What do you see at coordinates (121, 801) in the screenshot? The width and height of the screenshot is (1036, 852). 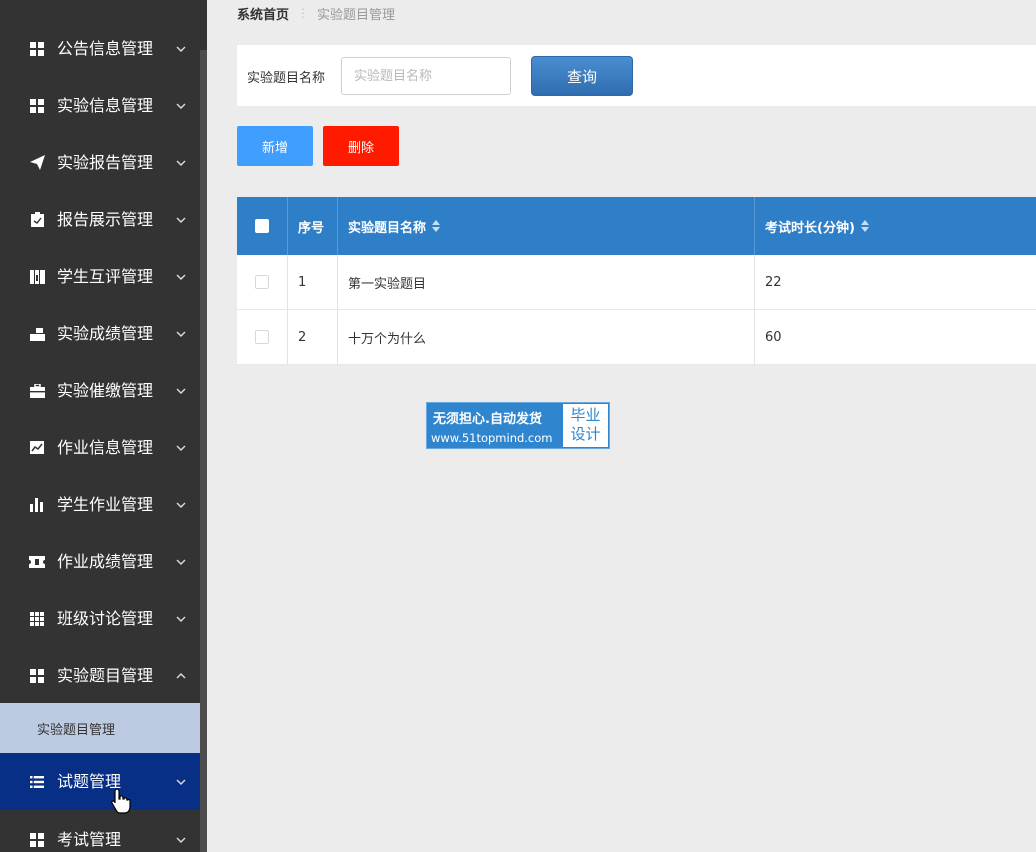 I see `hand-cursor-icon` at bounding box center [121, 801].